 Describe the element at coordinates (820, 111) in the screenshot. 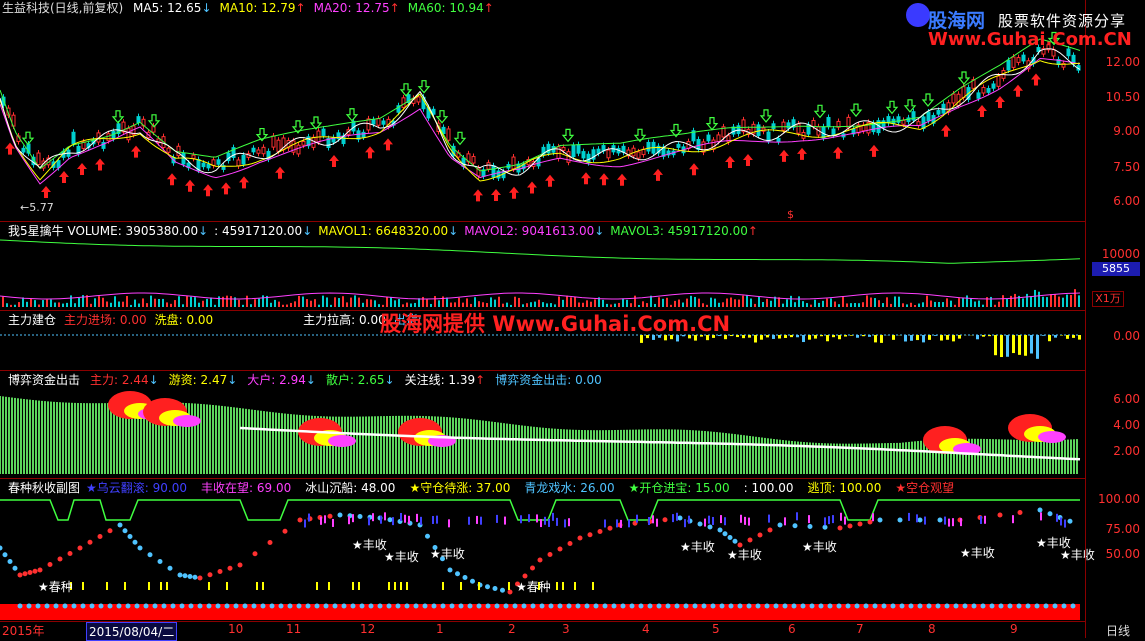

I see `sell-arrow-icon` at that location.